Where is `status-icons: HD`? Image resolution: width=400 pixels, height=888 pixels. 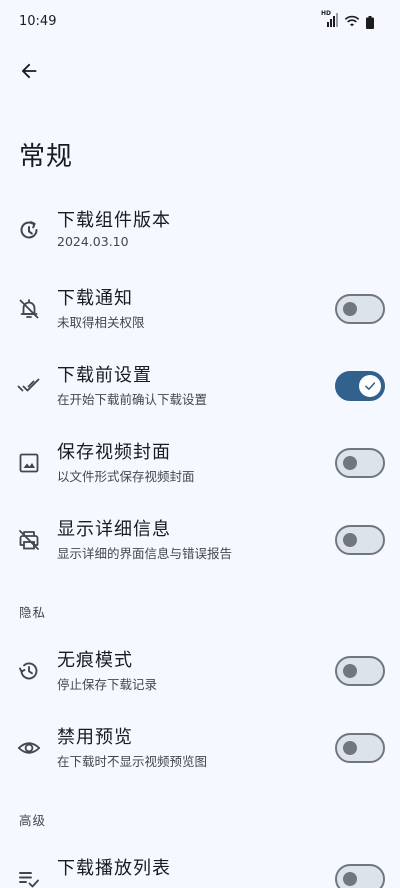 status-icons: HD is located at coordinates (347, 19).